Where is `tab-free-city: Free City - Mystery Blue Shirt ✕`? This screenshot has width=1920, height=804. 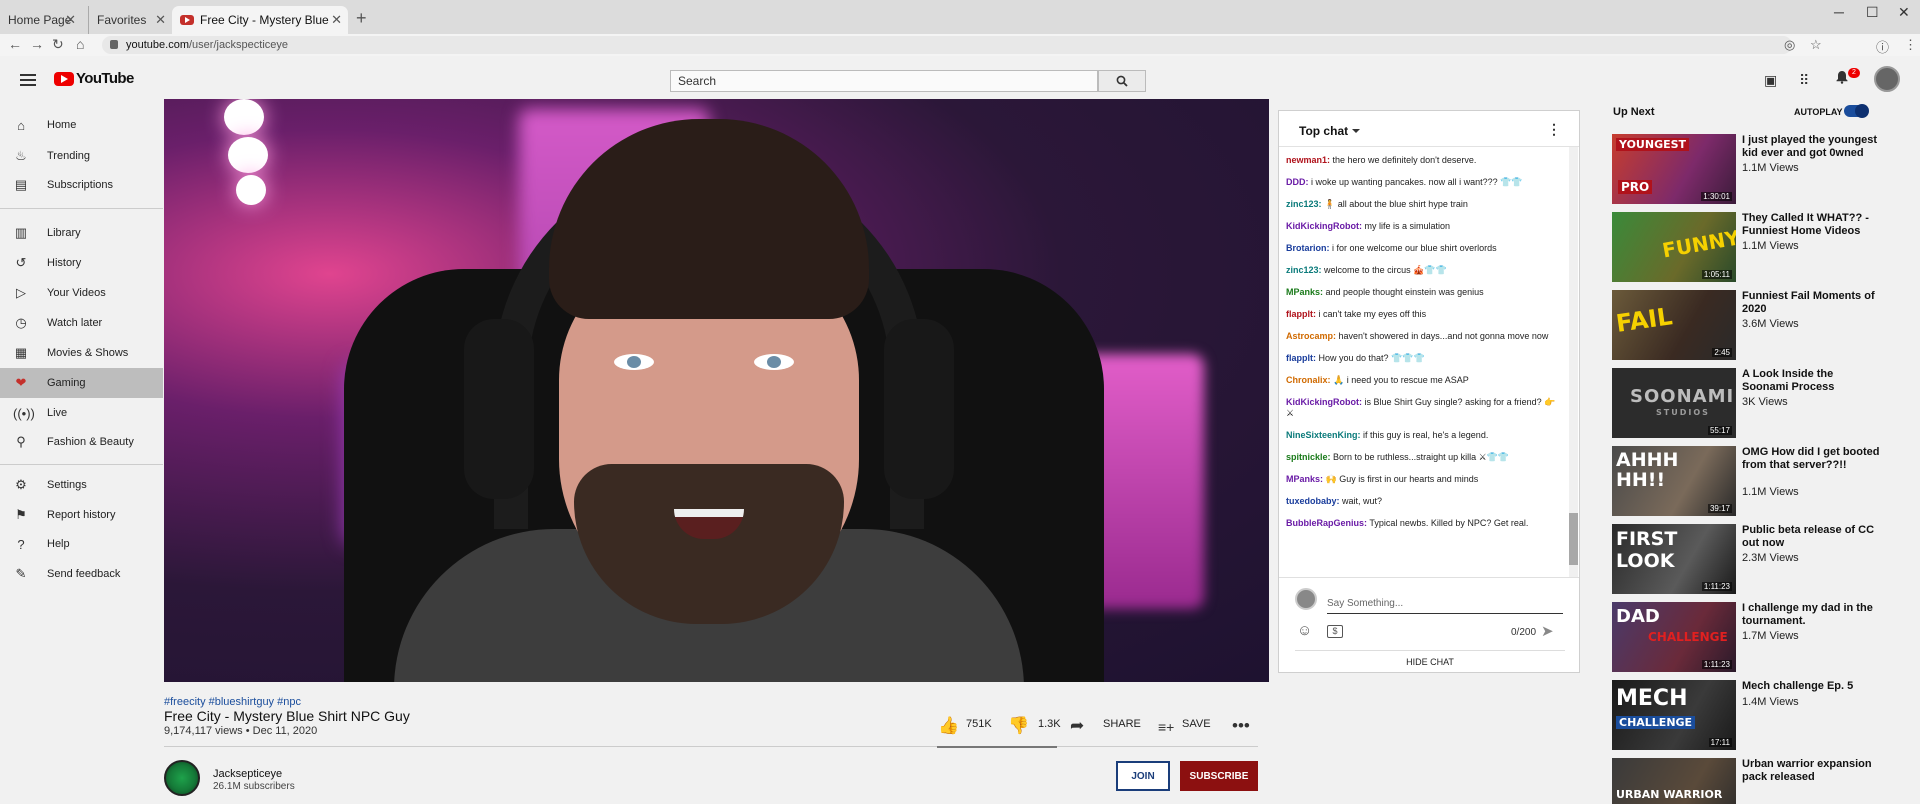
tab-free-city: Free City - Mystery Blue Shirt ✕ is located at coordinates (260, 20).